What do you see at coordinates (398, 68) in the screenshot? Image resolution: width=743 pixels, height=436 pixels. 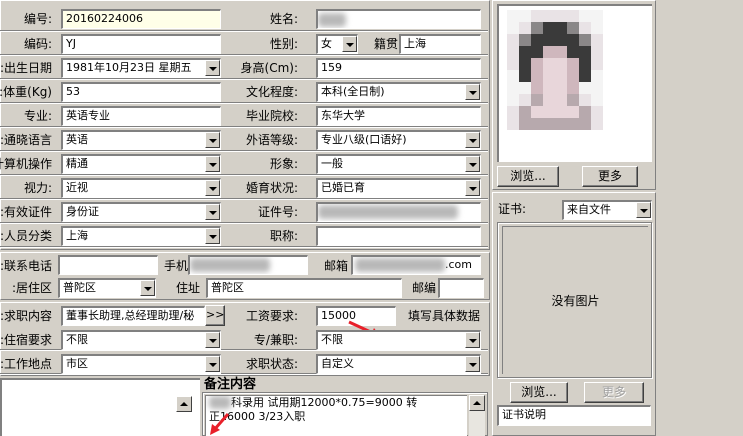 I see `height-field: 159` at bounding box center [398, 68].